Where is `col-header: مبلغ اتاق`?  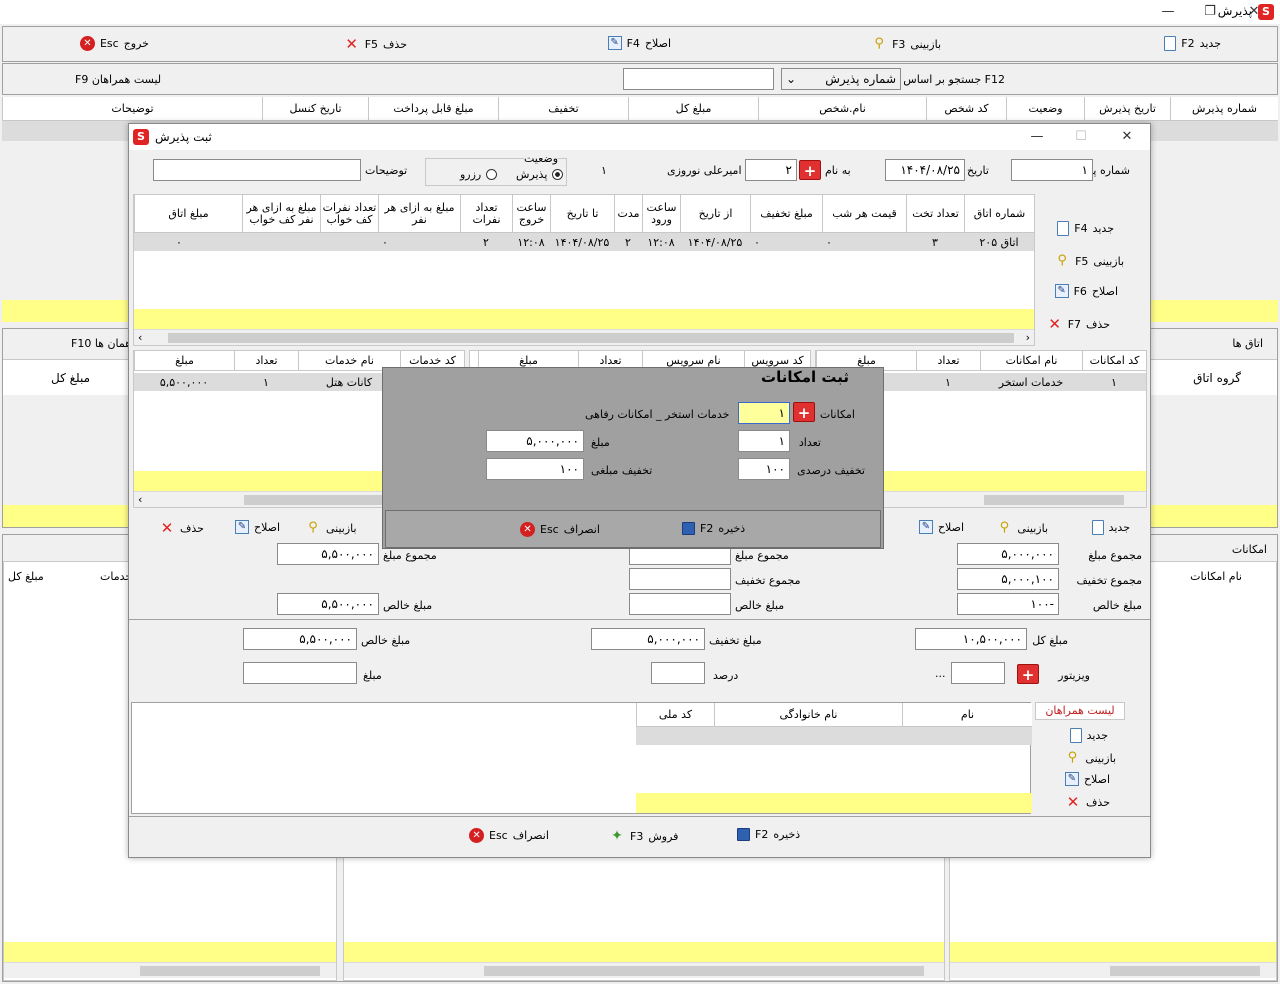
col-header: مبلغ اتاق is located at coordinates (188, 213).